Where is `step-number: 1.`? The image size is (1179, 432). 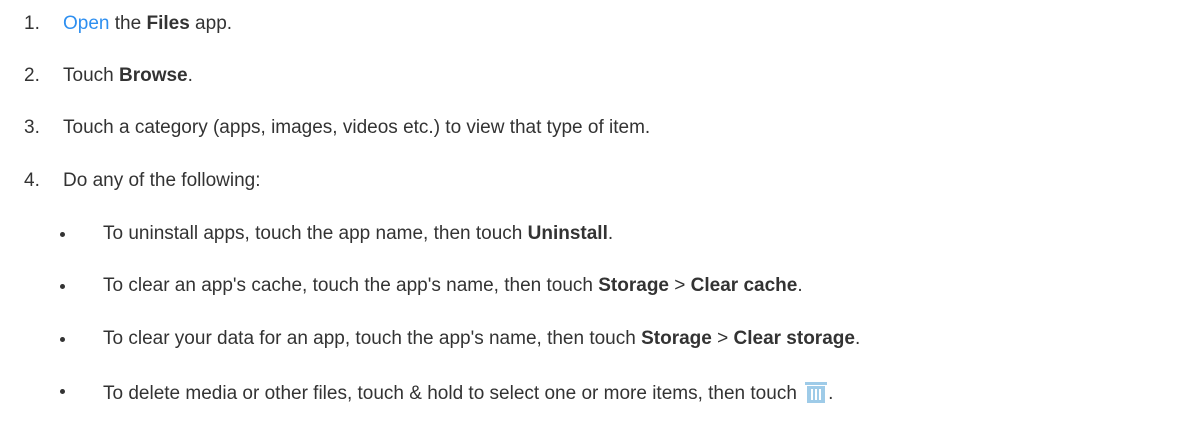
step-number: 1. is located at coordinates (32, 23).